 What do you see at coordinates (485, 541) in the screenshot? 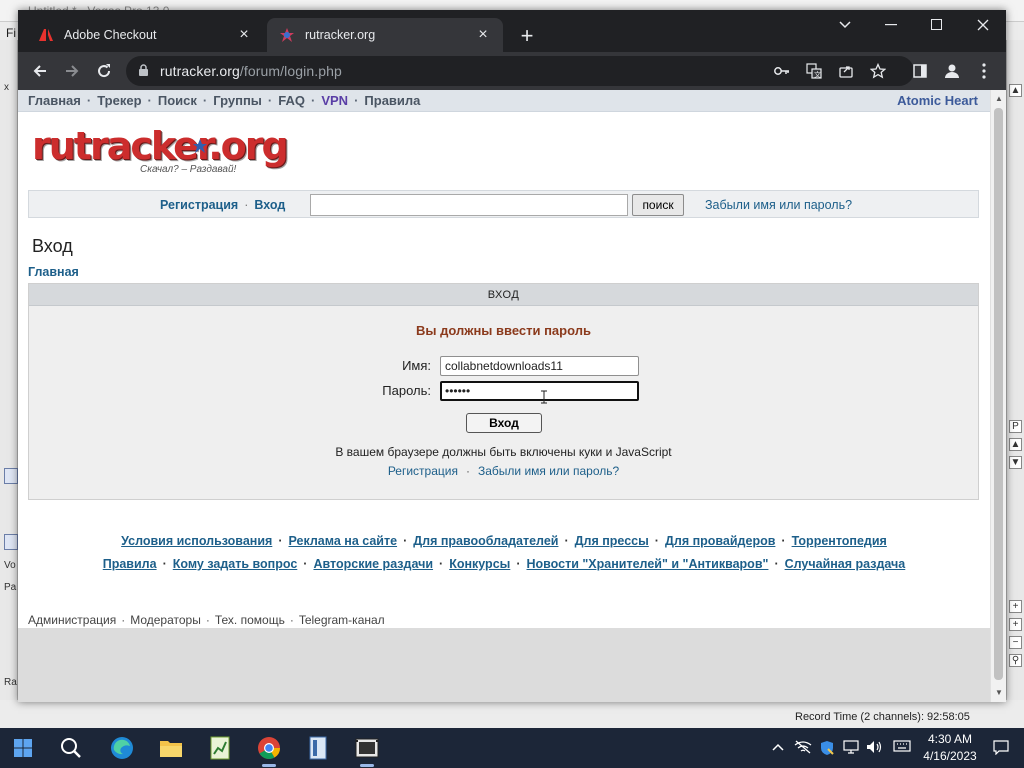
I see `footer-link-rightholders: Для правообладателей` at bounding box center [485, 541].